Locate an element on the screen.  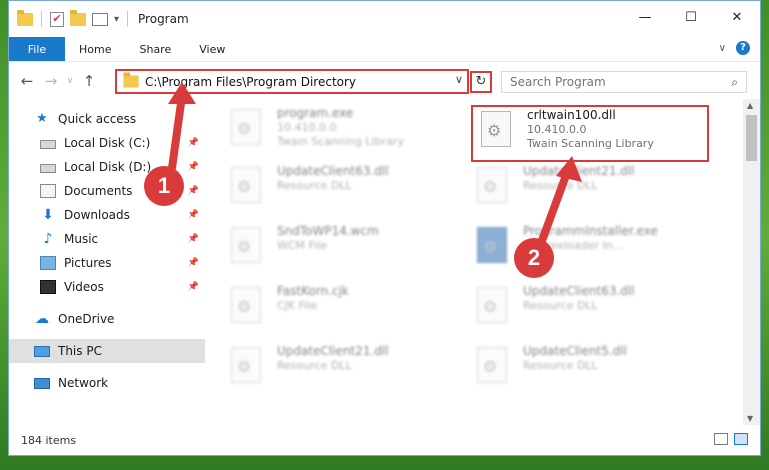
arrow-2-head is located at coordinates (569, 169).